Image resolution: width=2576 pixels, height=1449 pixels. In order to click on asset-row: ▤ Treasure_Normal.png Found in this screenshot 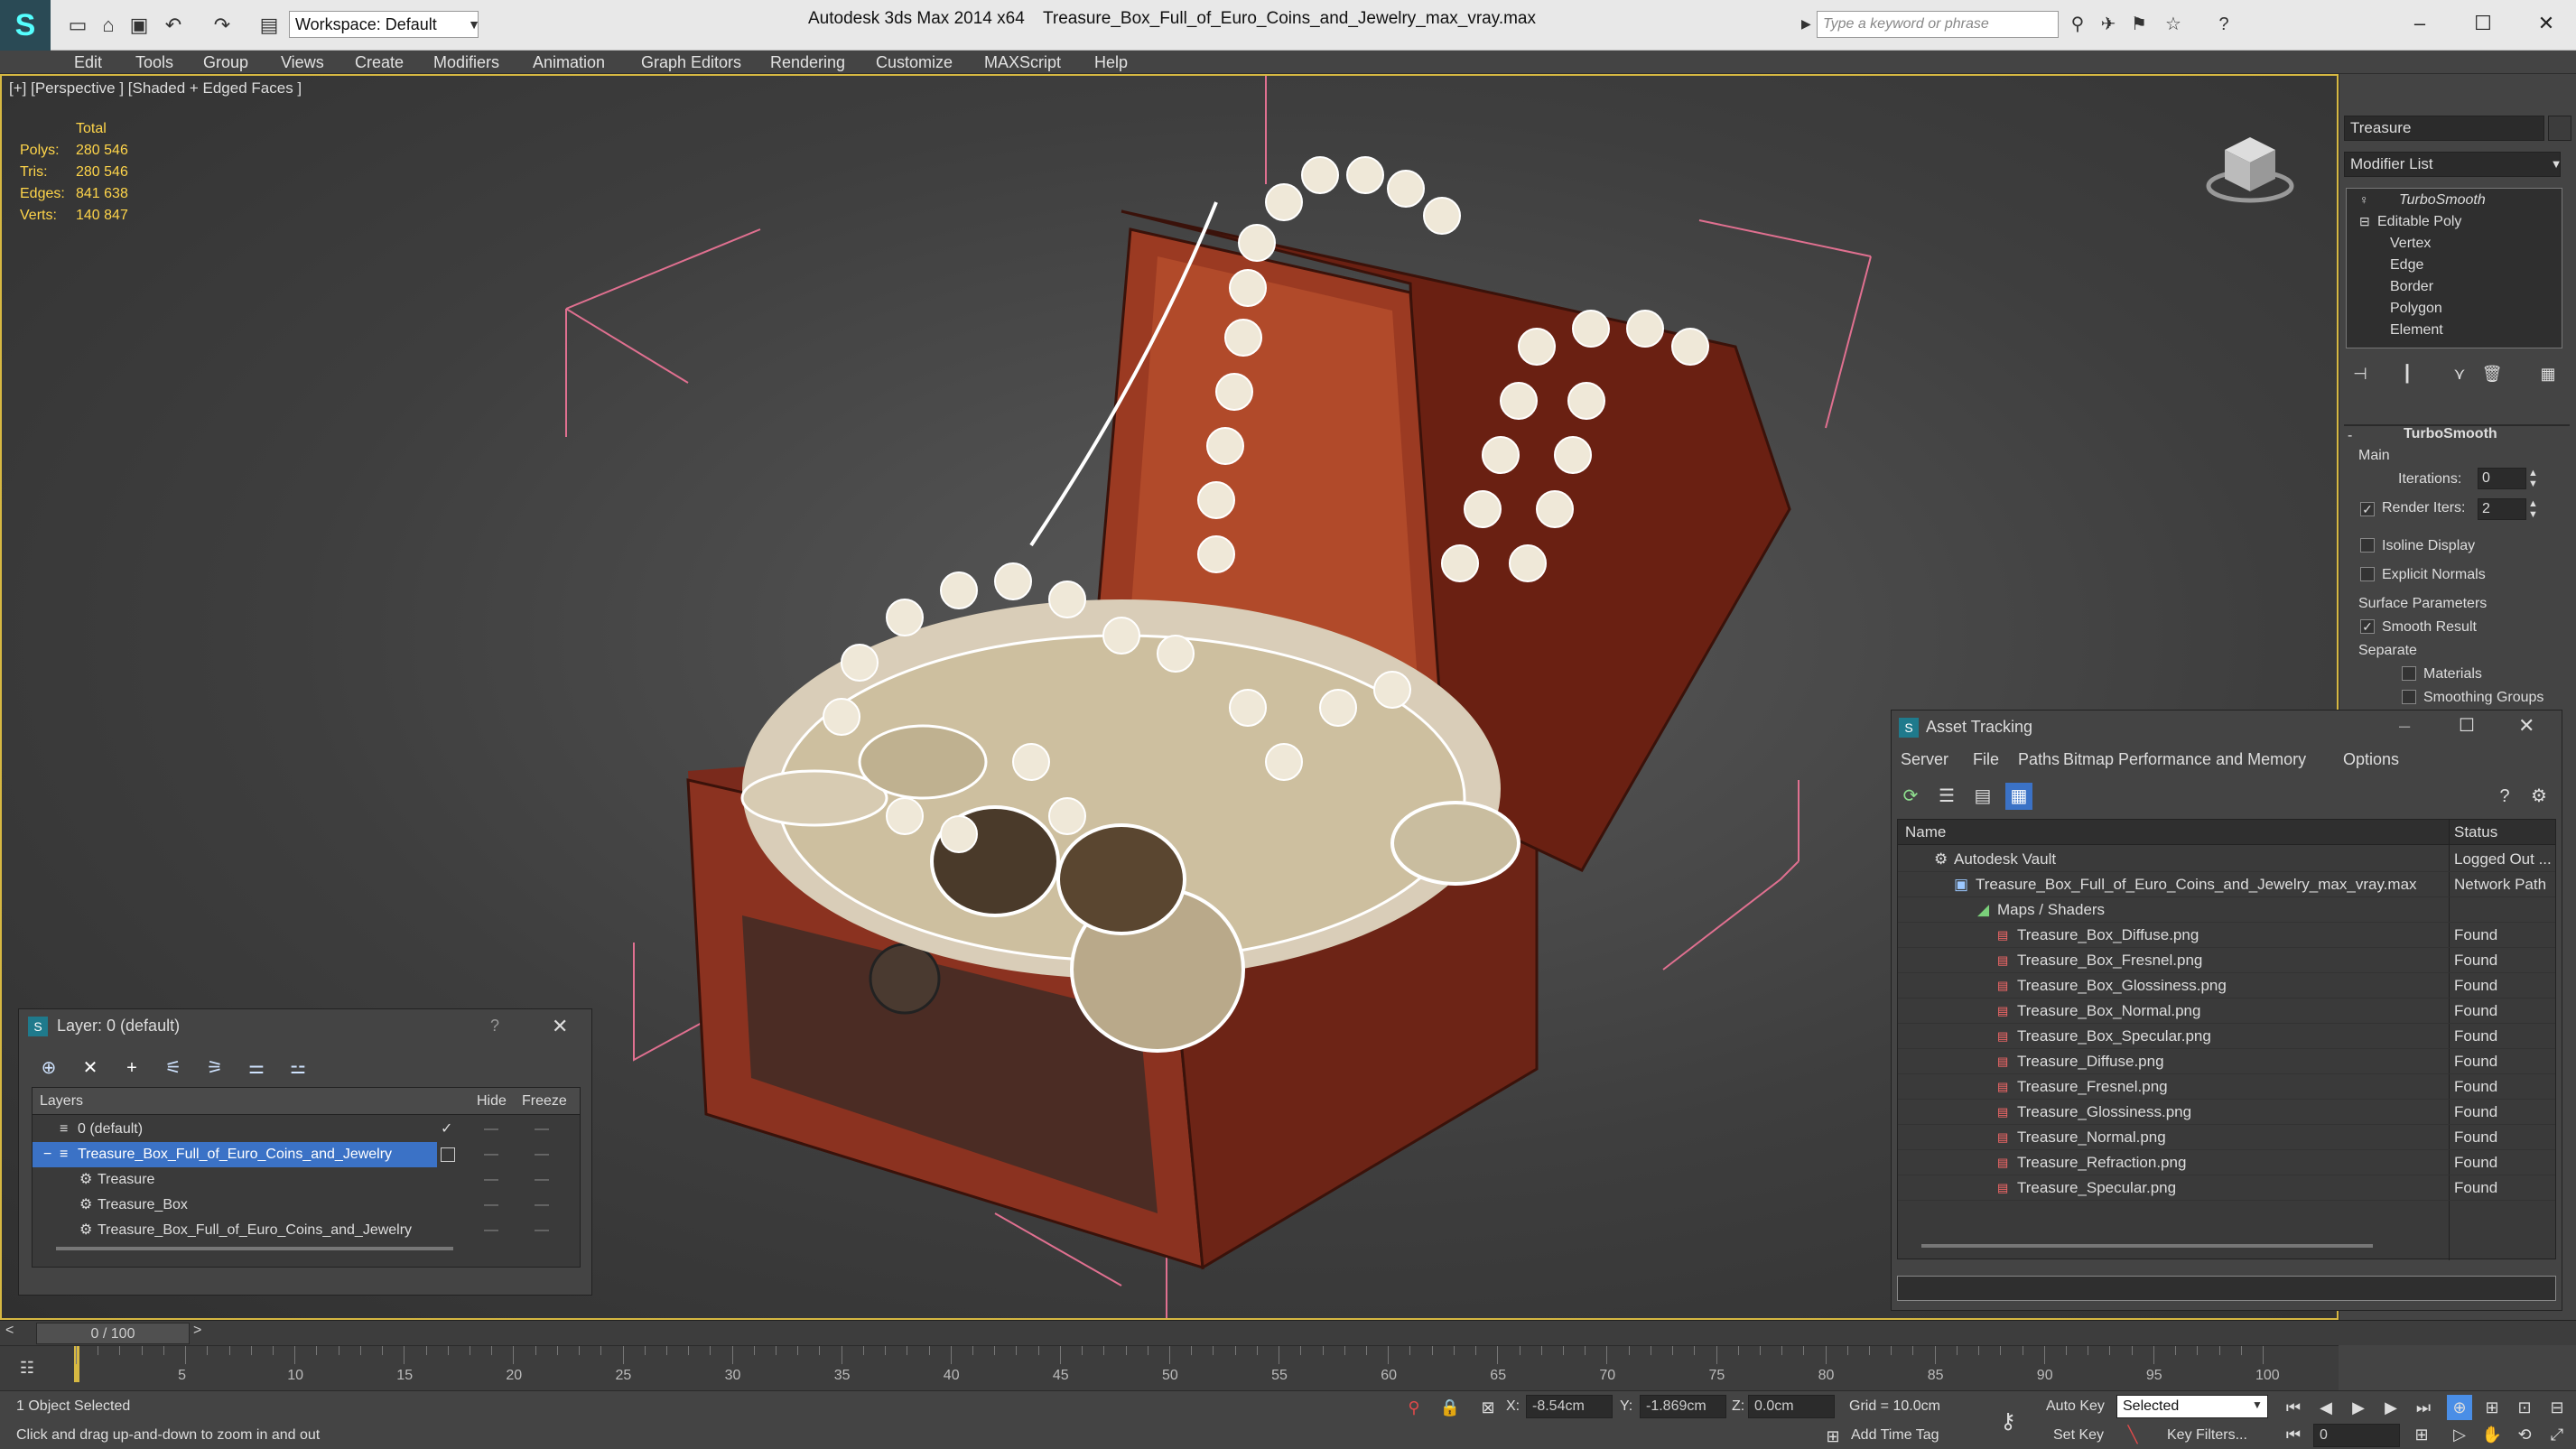, I will do `click(2226, 1137)`.